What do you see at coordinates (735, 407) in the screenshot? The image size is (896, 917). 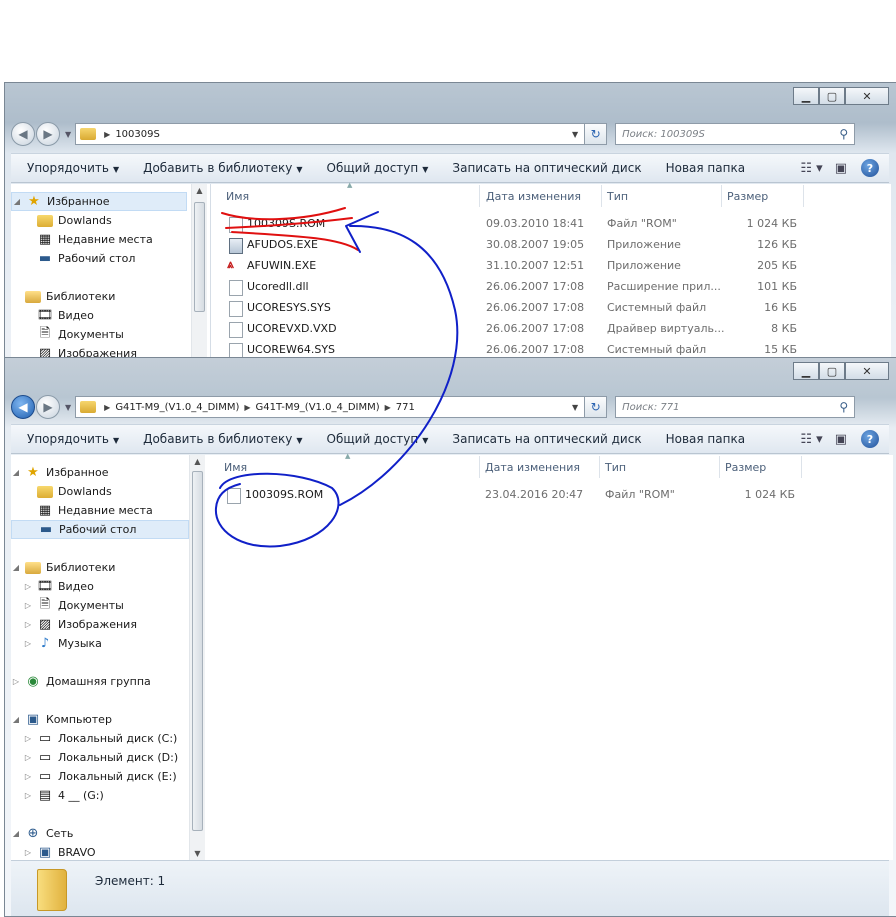 I see `search-input: Поиск: 771 ⚲` at bounding box center [735, 407].